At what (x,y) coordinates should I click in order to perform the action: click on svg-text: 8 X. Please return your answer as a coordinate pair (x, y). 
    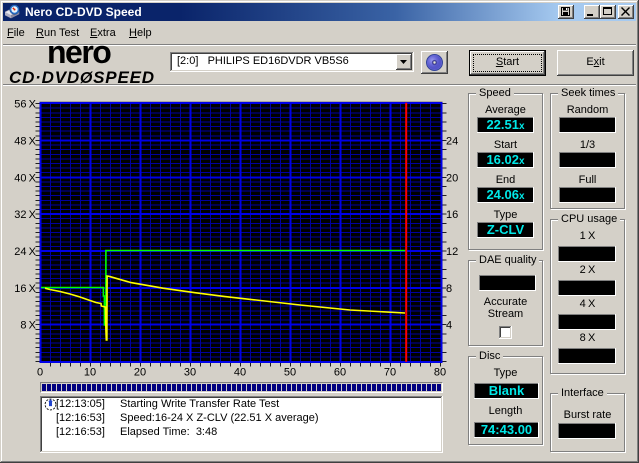
    Looking at the image, I should click on (28, 326).